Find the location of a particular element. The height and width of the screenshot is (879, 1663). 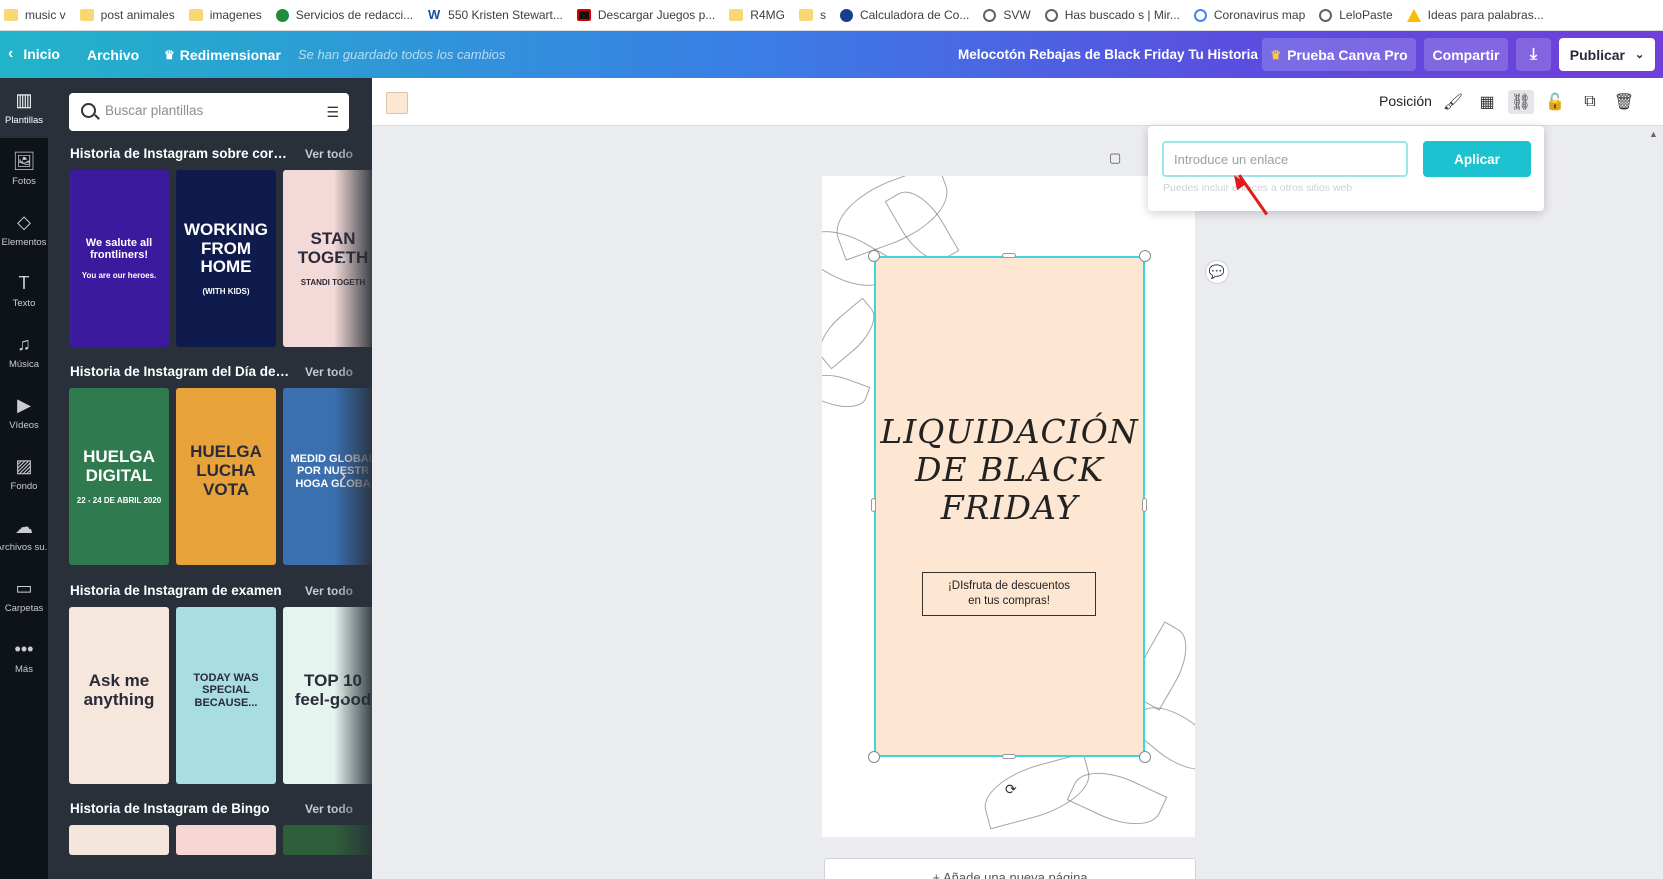

rail-item-photos: 🖼 Fotos is located at coordinates (24, 169).